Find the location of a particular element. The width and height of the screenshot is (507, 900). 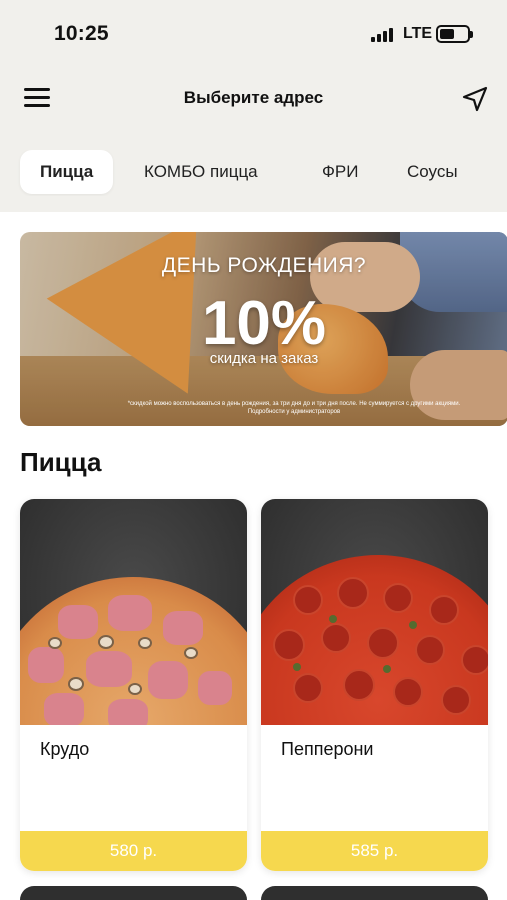

tab-combo-pizza: КОМБО пицца is located at coordinates (201, 172).